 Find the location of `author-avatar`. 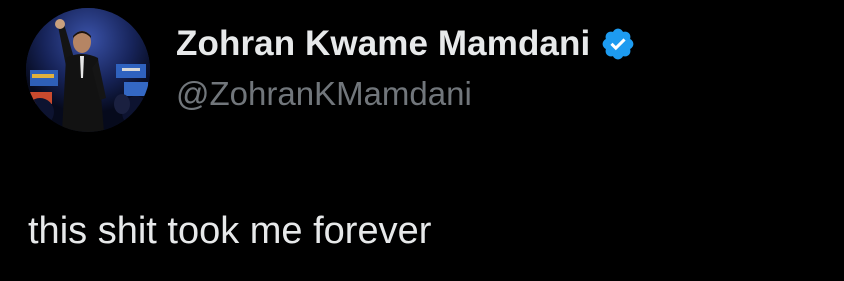

author-avatar is located at coordinates (88, 70).